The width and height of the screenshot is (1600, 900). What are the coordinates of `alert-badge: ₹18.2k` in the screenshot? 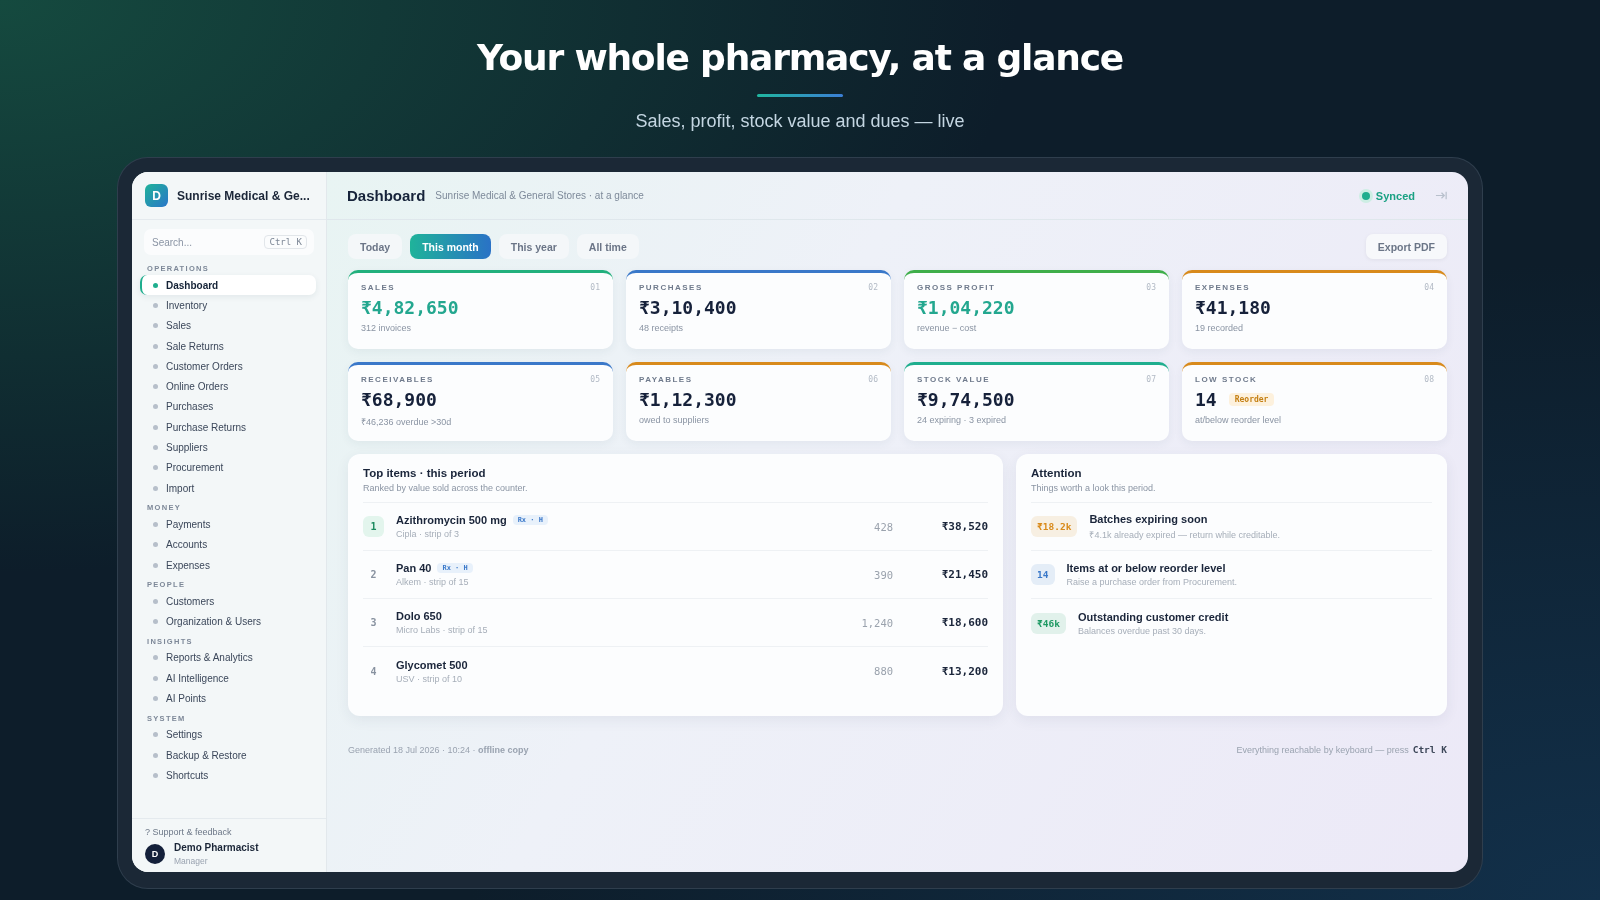 It's located at (1054, 526).